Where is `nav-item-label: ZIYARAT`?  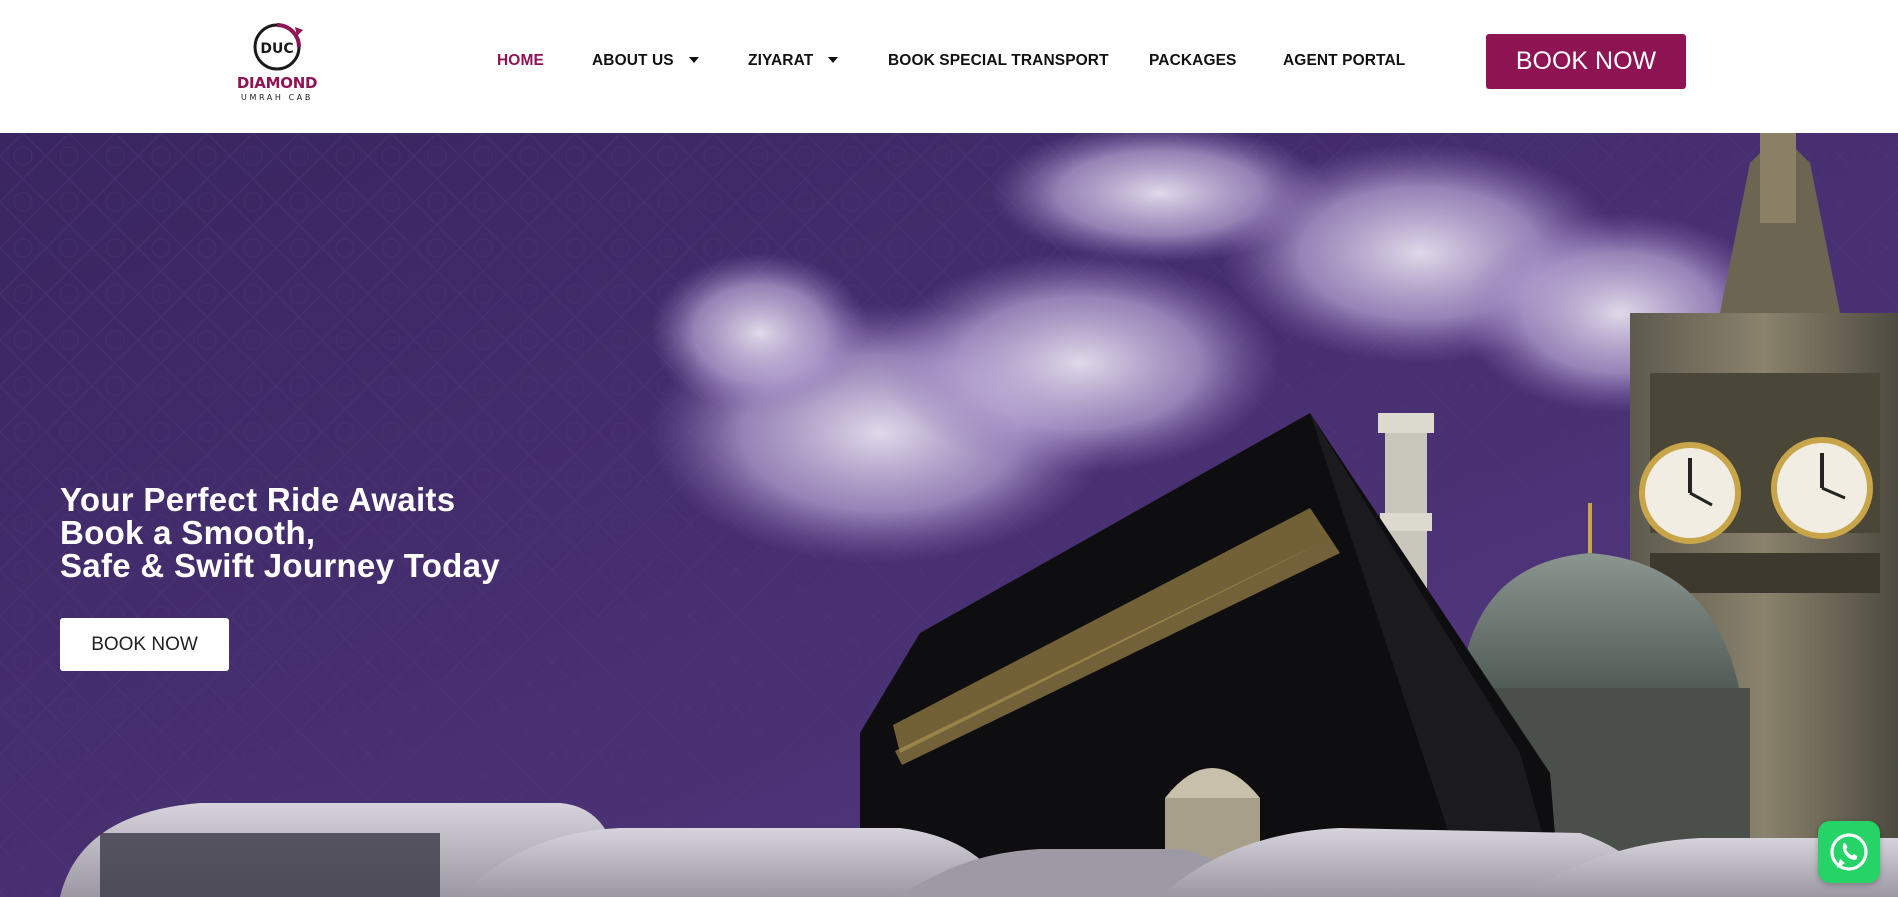 nav-item-label: ZIYARAT is located at coordinates (781, 60).